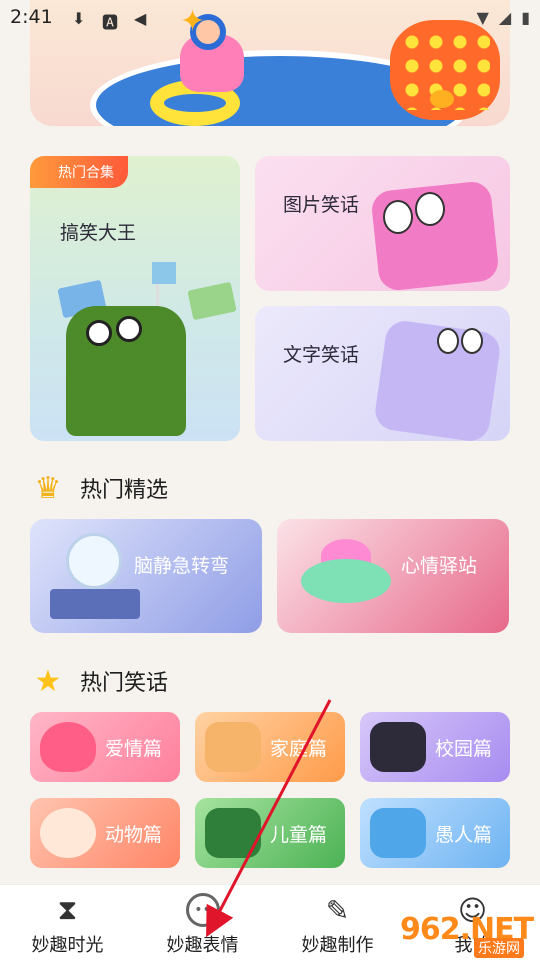  I want to click on section-hot-jokes-title: 热门笑话, so click(124, 683).